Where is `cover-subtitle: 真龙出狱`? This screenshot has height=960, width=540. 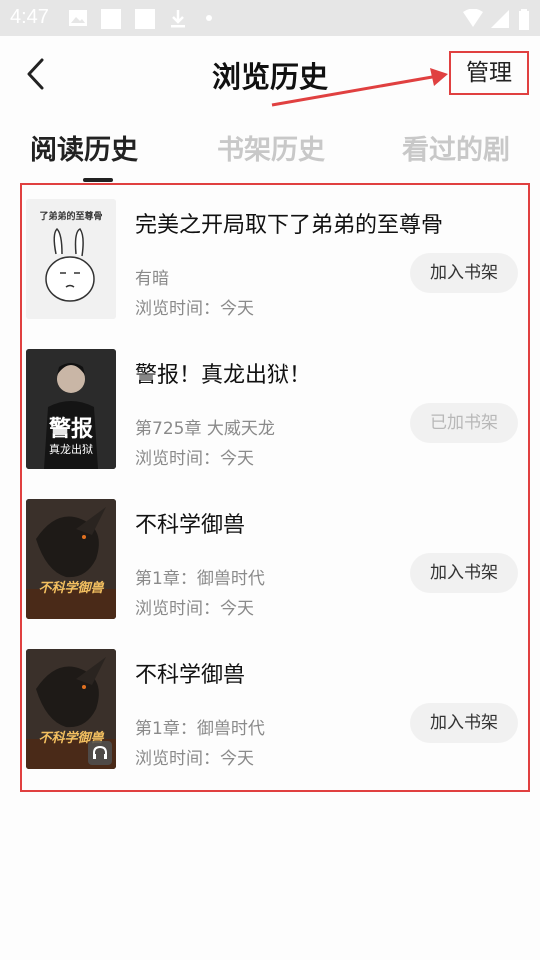
cover-subtitle: 真龙出狱 is located at coordinates (71, 449).